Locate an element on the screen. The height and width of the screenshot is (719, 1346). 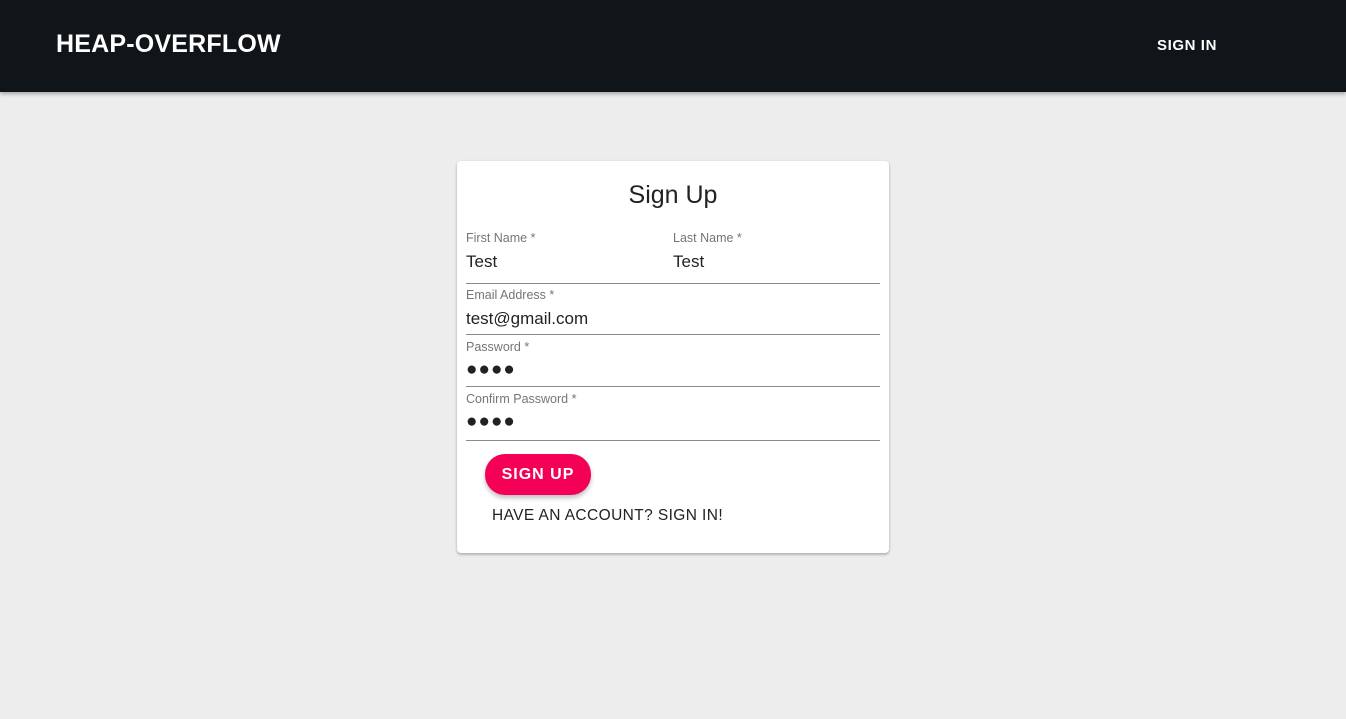
confirm-password-label: Confirm Password * is located at coordinates (521, 399).